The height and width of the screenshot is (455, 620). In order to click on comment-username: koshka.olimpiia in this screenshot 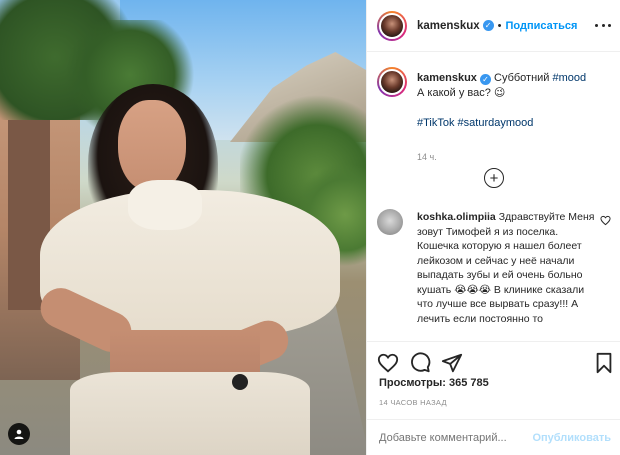, I will do `click(456, 217)`.